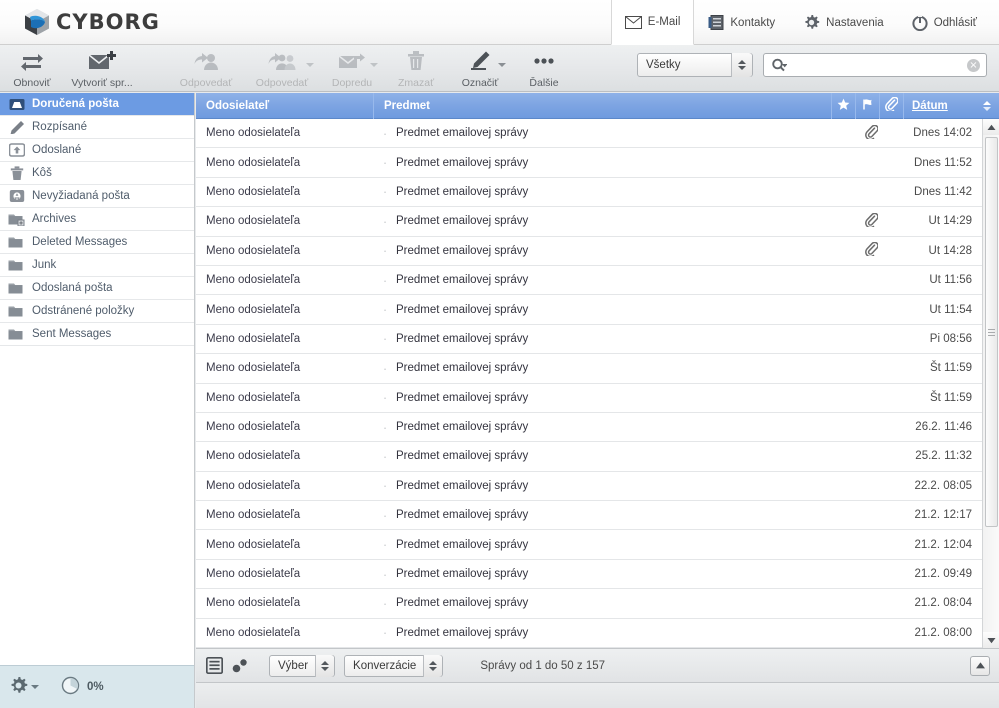 The width and height of the screenshot is (999, 708). What do you see at coordinates (951, 105) in the screenshot?
I see `column-header-date: Dátum` at bounding box center [951, 105].